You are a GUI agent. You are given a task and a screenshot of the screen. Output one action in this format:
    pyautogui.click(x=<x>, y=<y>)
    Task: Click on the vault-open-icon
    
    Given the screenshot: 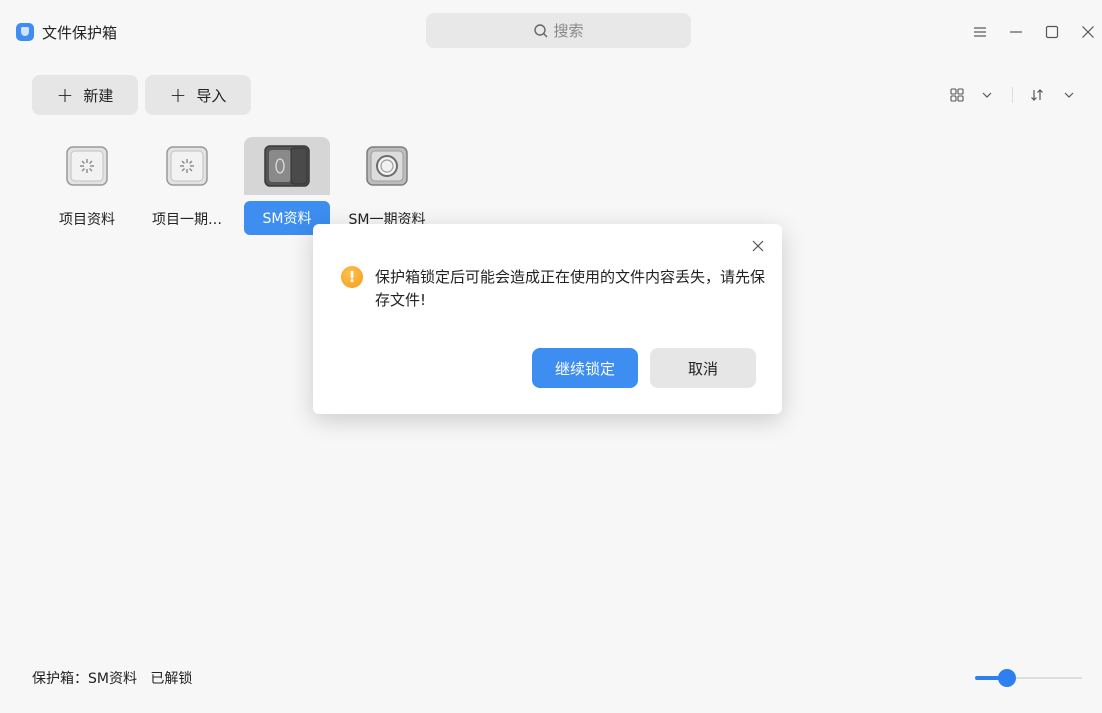 What is the action you would take?
    pyautogui.click(x=287, y=166)
    